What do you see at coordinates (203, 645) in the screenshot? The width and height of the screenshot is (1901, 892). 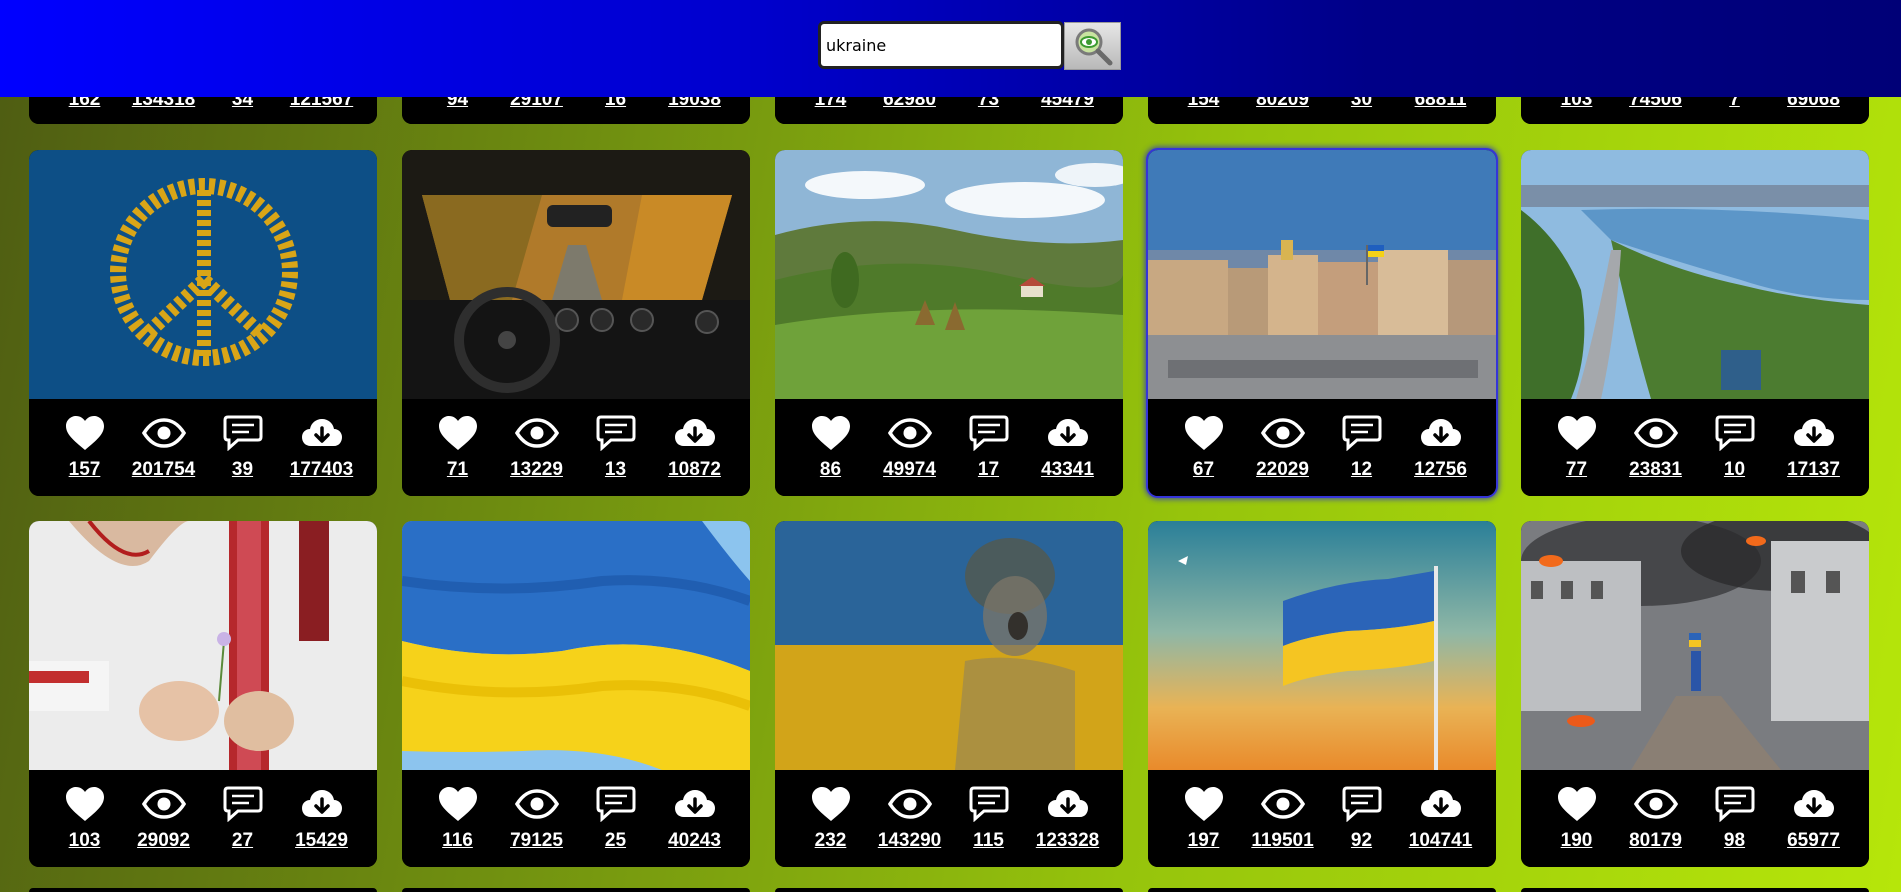 I see `card-image-embroidered-shirt` at bounding box center [203, 645].